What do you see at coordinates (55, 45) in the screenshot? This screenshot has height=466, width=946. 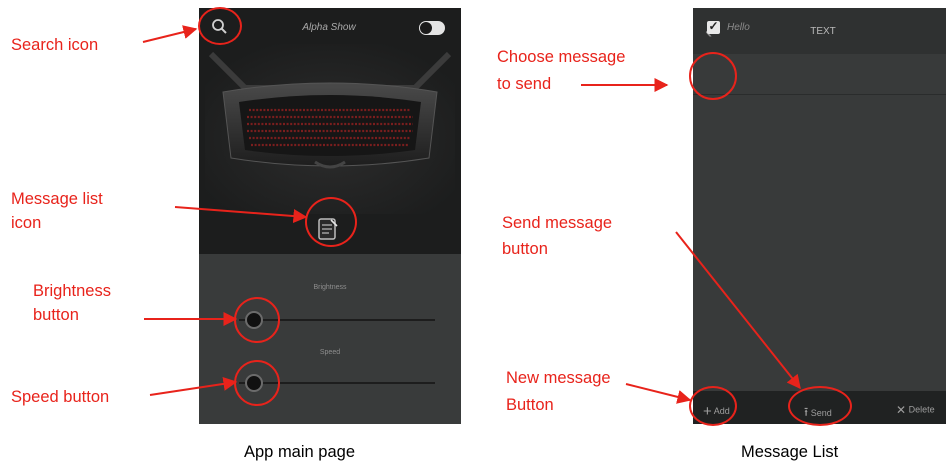 I see `search-icon-annotation: Search icon` at bounding box center [55, 45].